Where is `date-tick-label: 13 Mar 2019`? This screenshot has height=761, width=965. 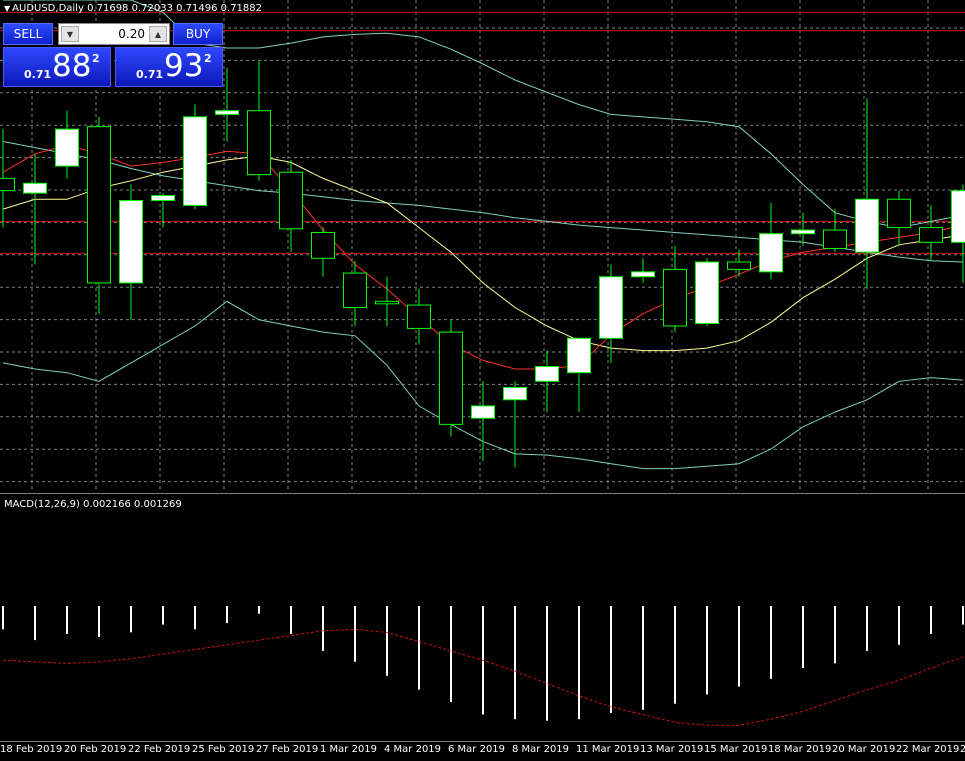
date-tick-label: 13 Mar 2019 is located at coordinates (672, 749).